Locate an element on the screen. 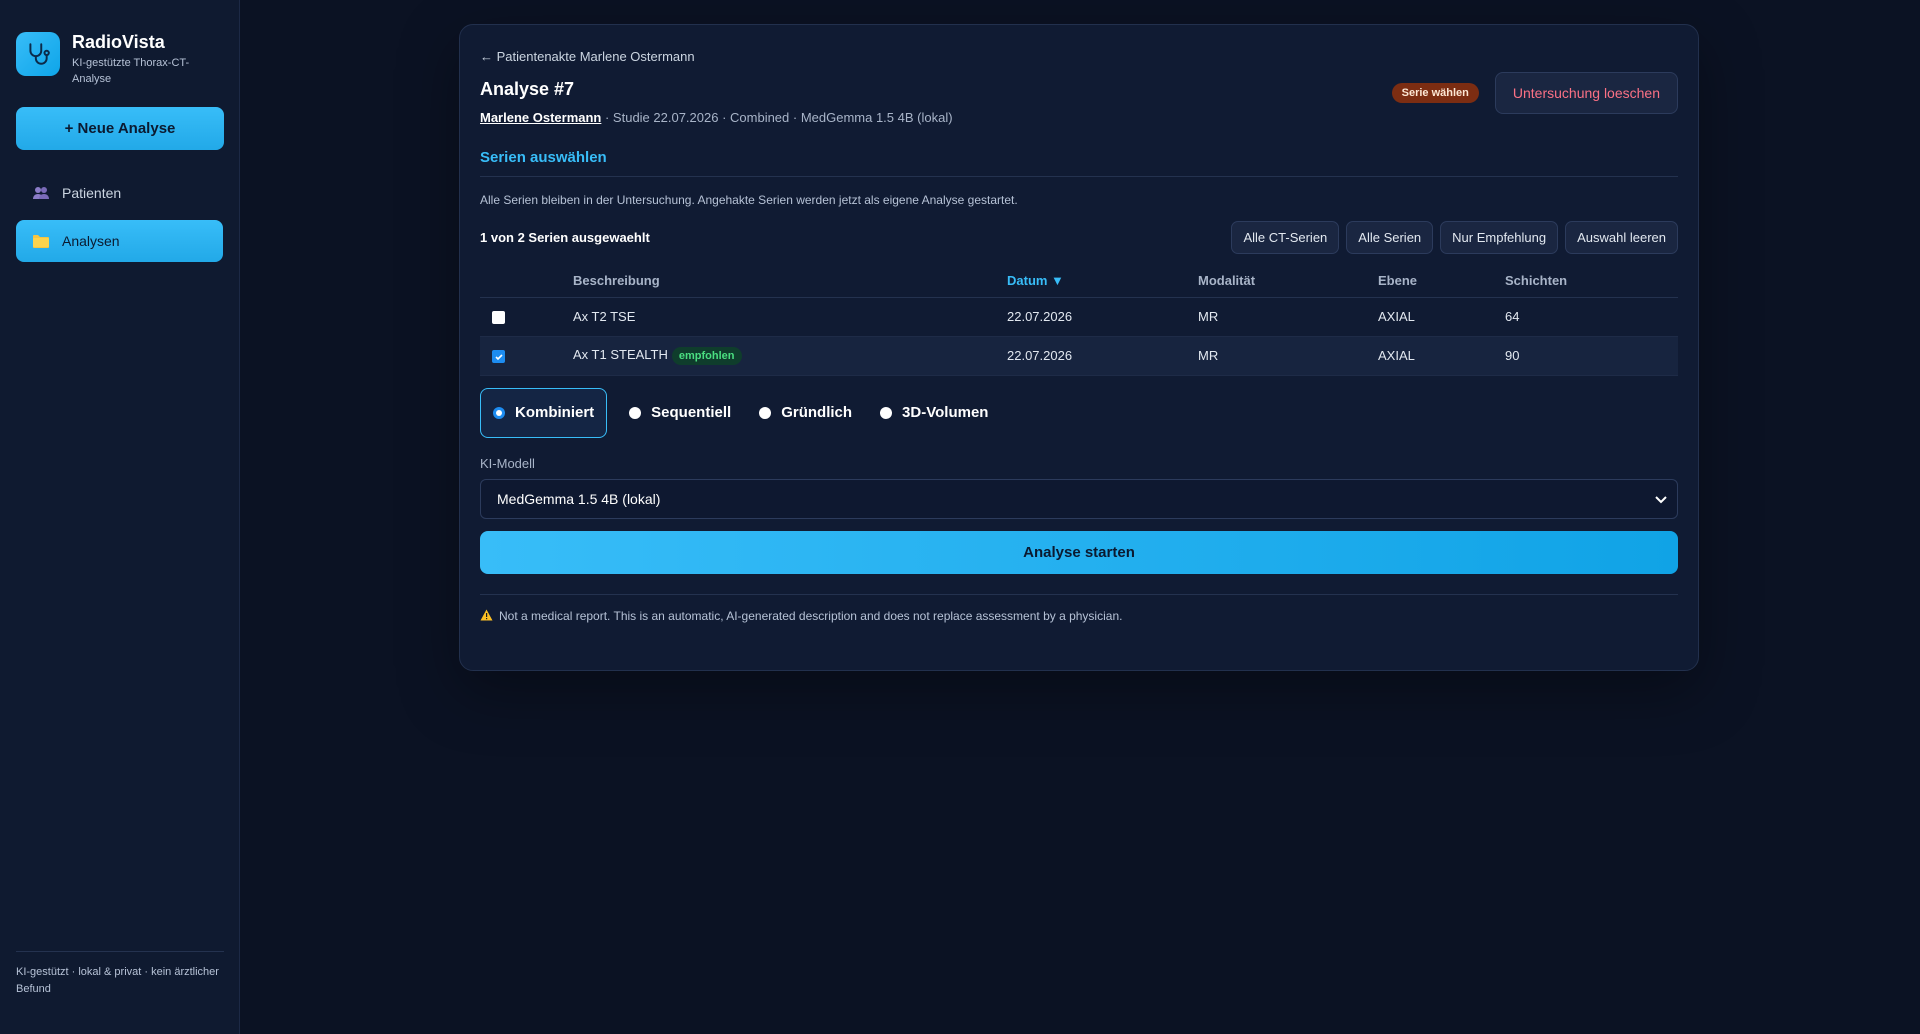  delete-exam-button: Untersuchung loeschen is located at coordinates (1586, 93).